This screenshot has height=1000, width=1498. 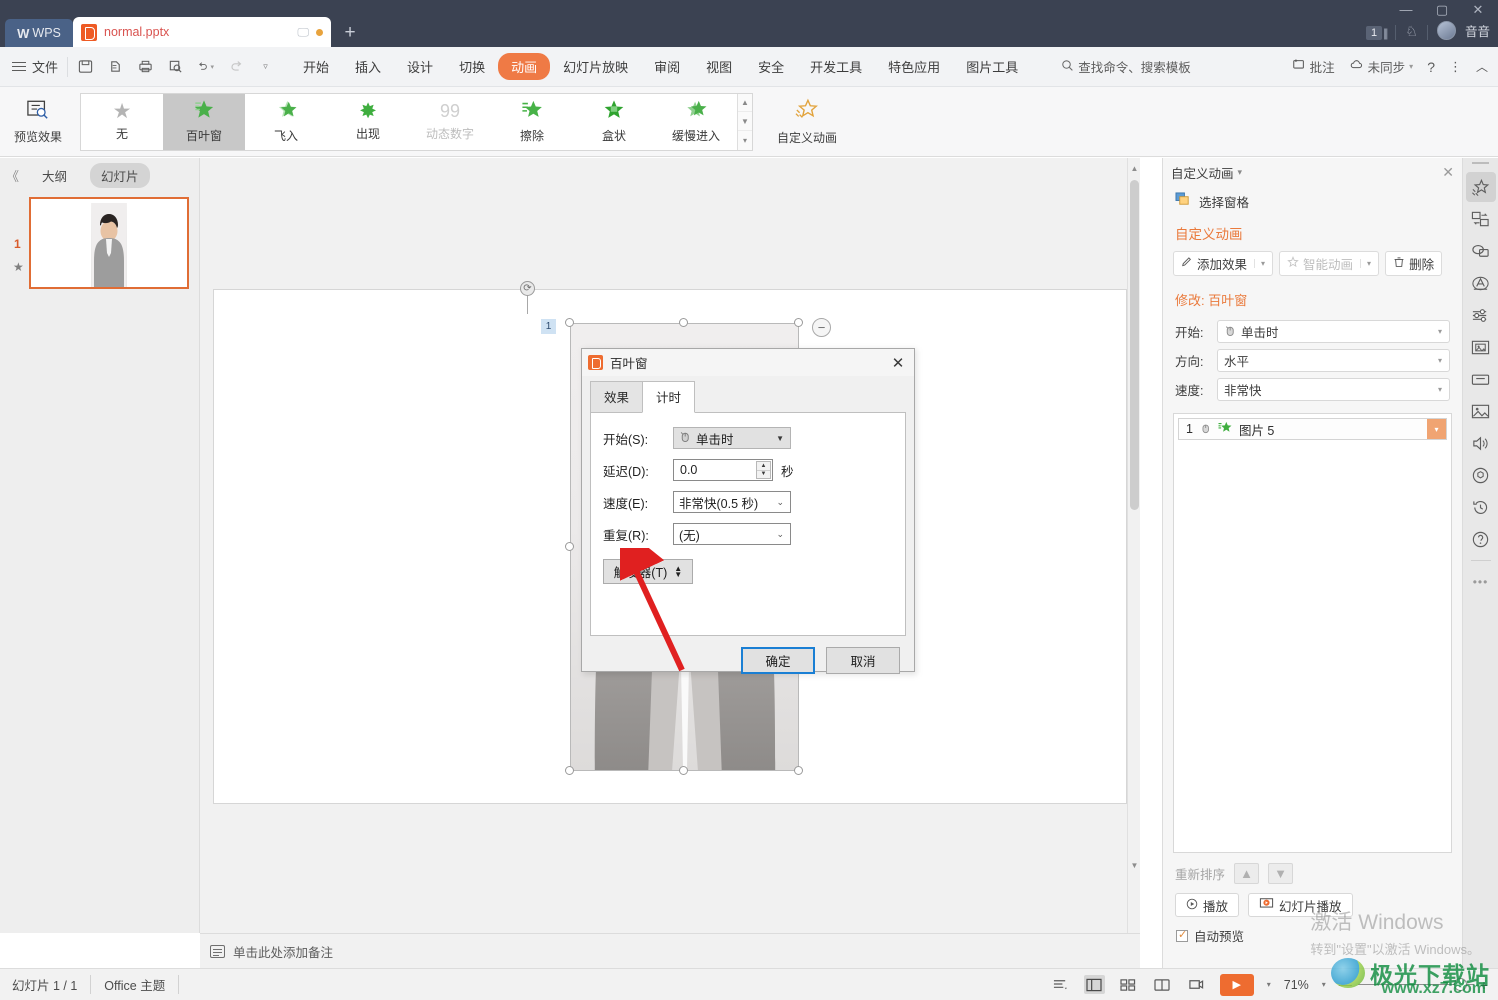 I want to click on canvas-vertical-scrollbar: ▲ ▼, so click(x=1133, y=545).